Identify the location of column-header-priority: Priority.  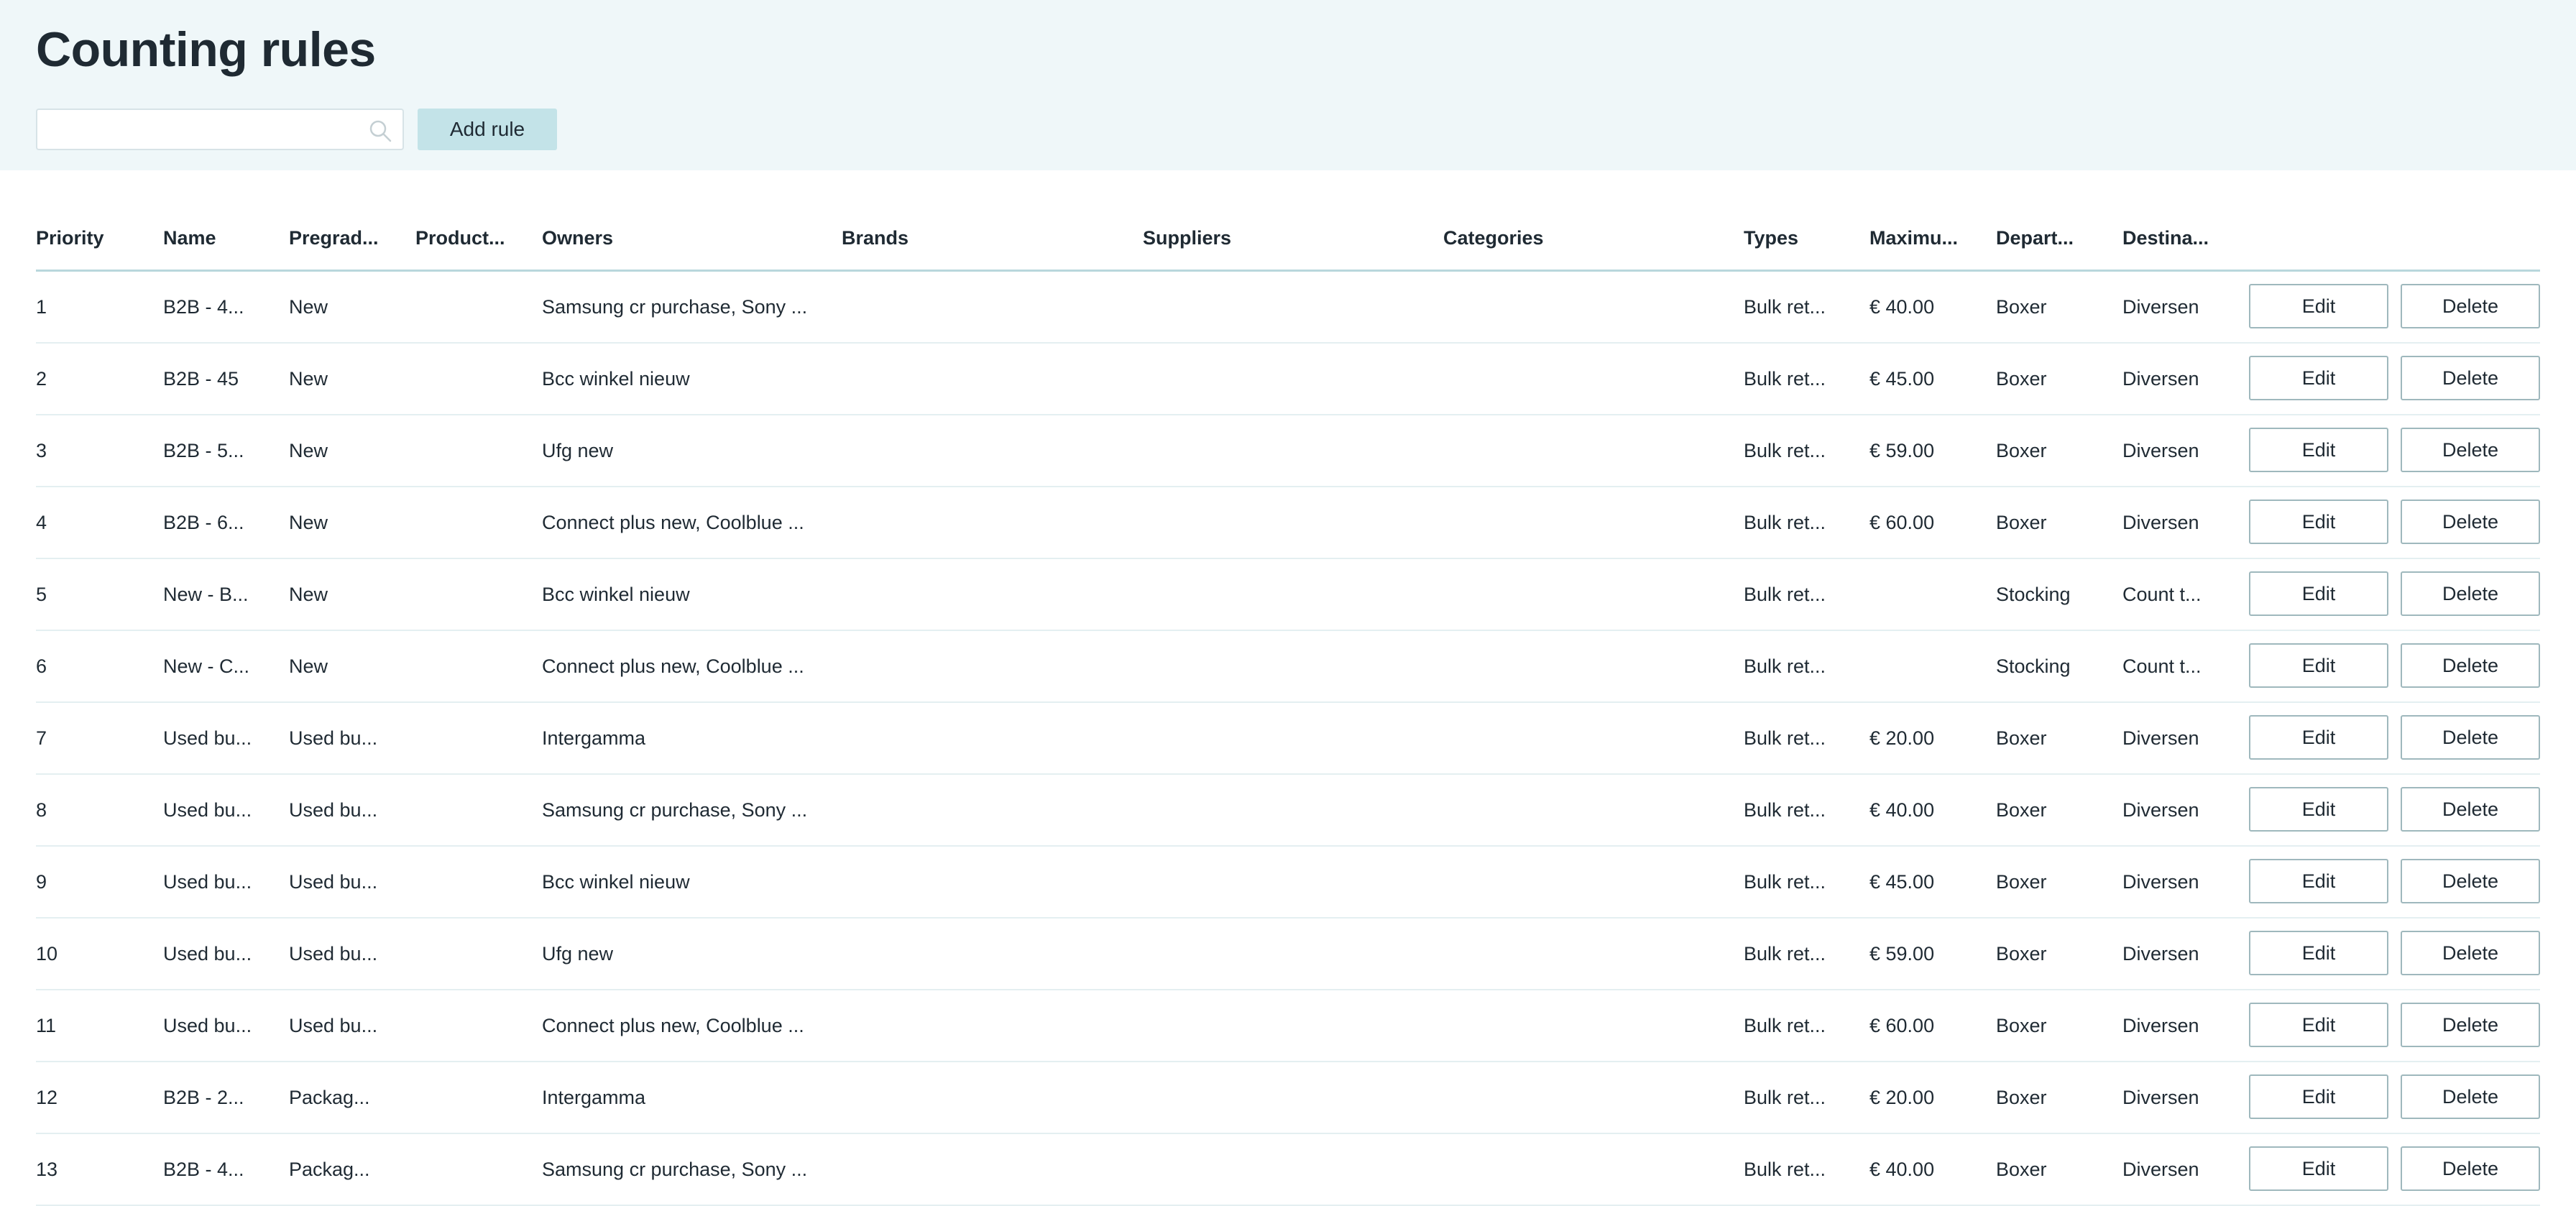
(70, 238).